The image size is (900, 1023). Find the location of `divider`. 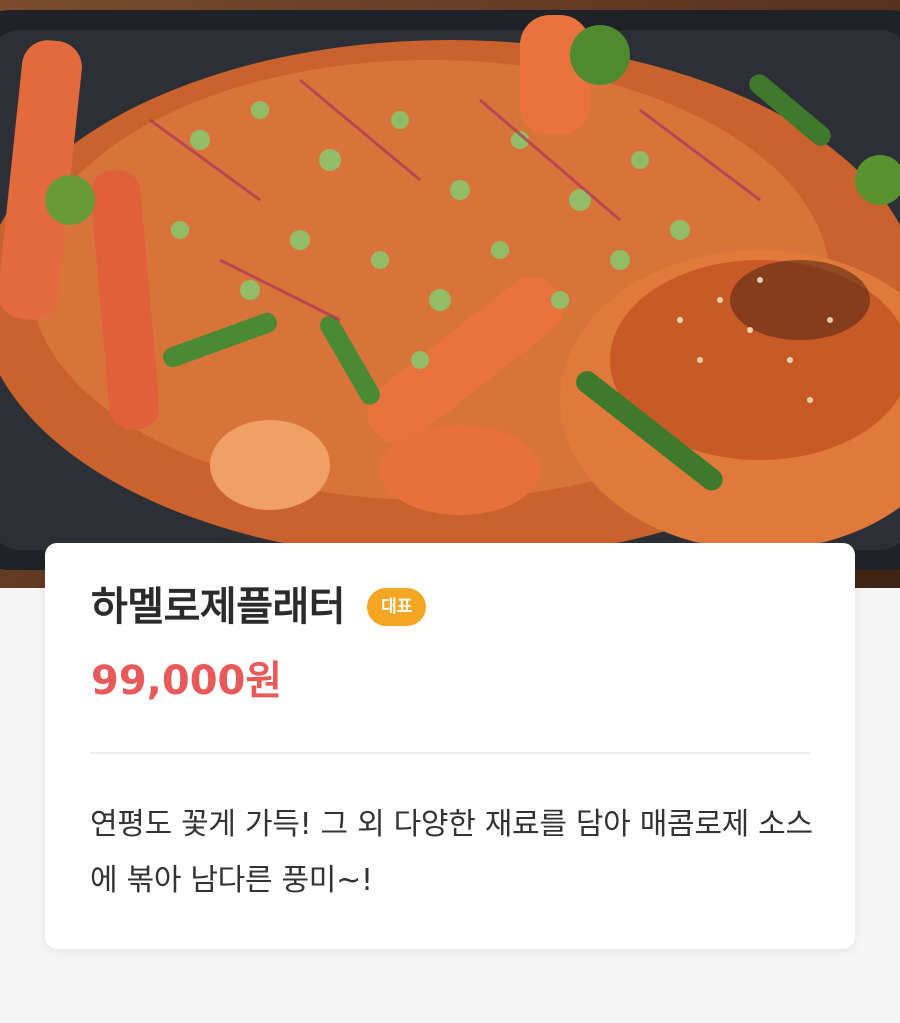

divider is located at coordinates (450, 753).